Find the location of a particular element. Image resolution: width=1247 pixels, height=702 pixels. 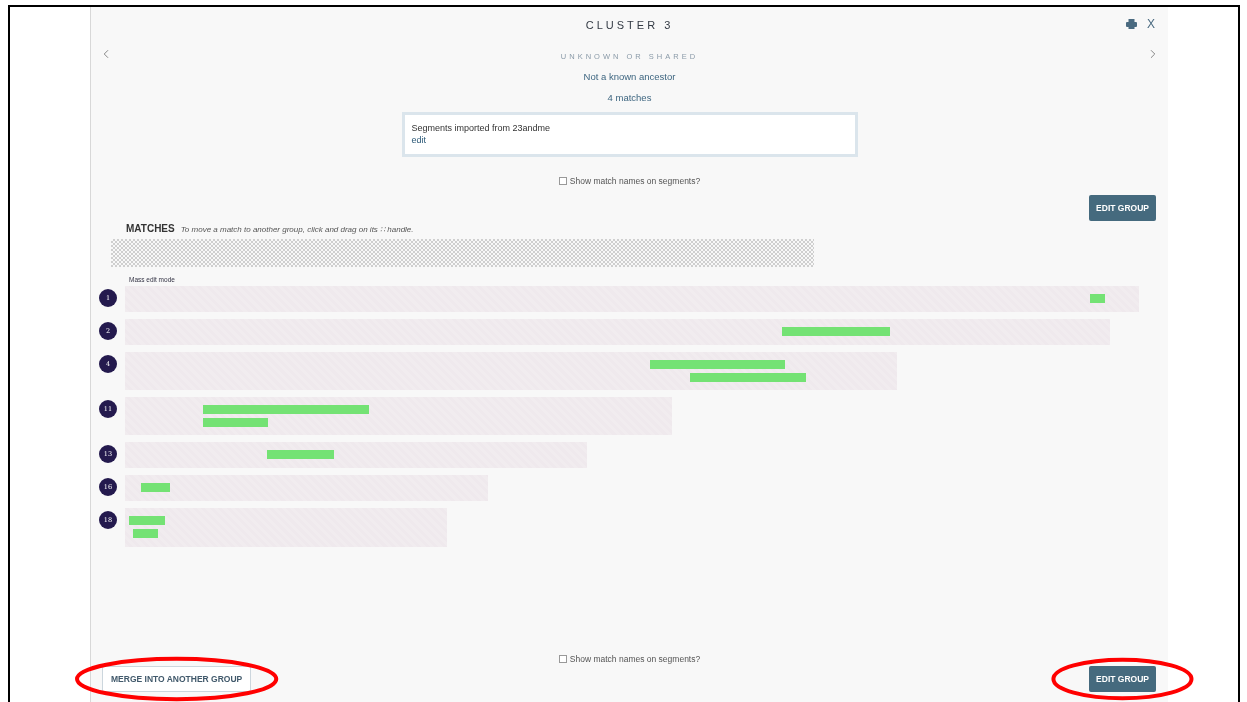

drop-zone is located at coordinates (462, 253).